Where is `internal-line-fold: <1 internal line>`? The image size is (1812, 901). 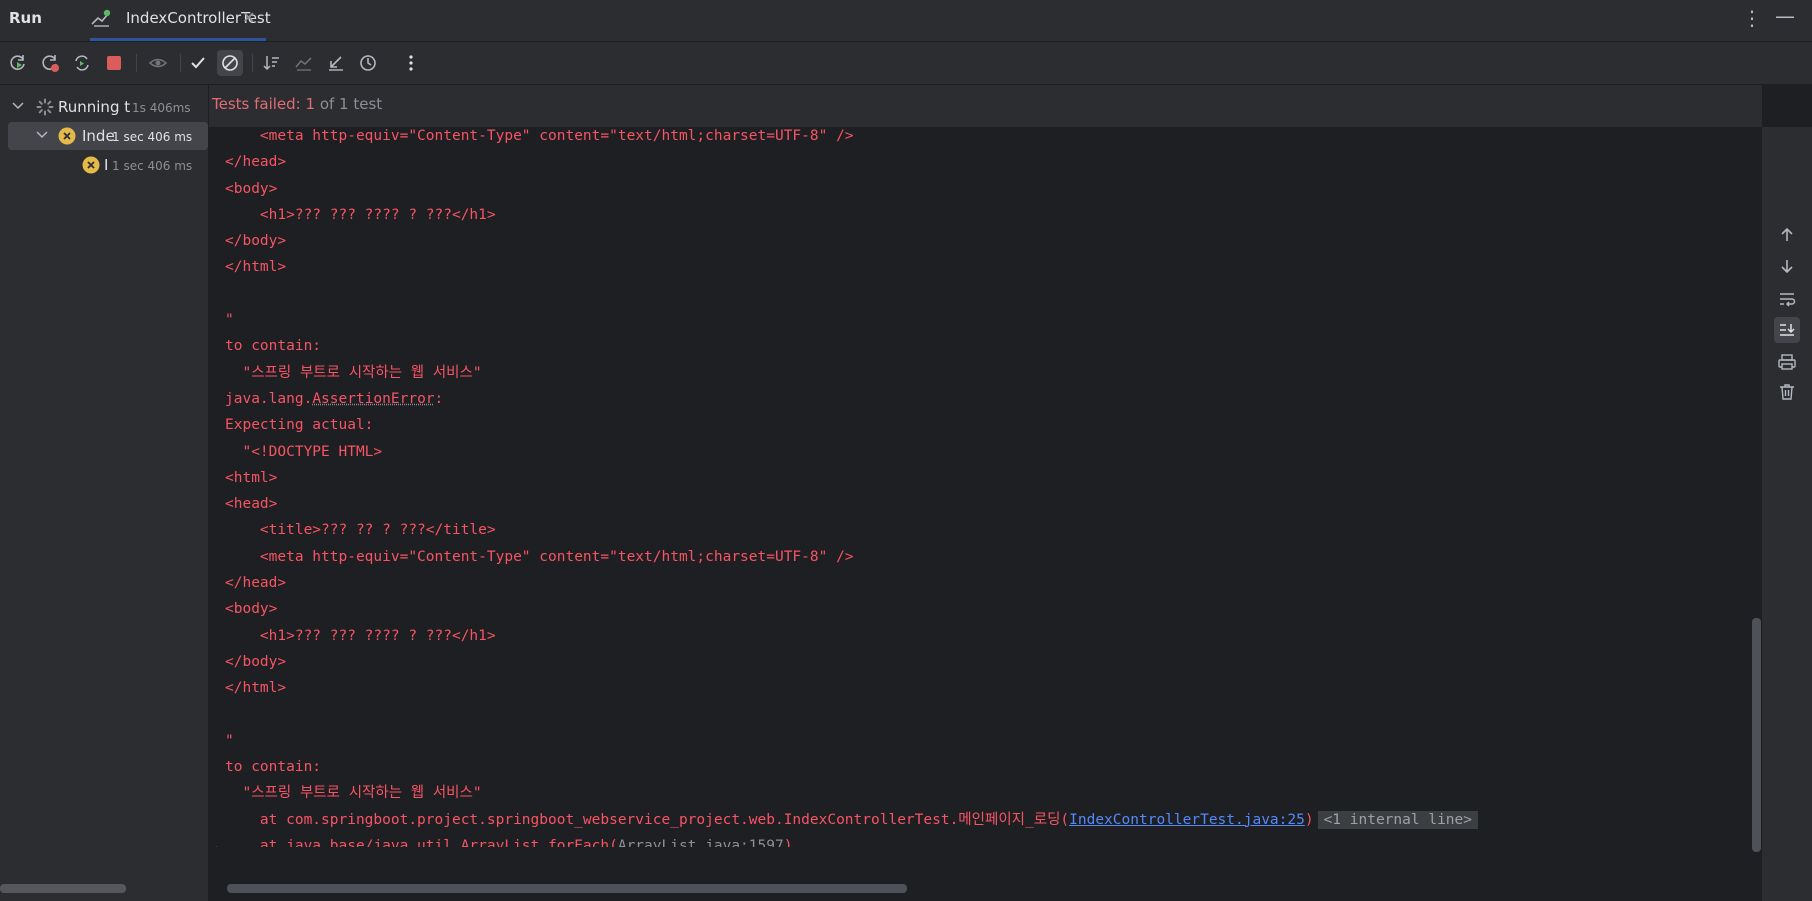 internal-line-fold: <1 internal line> is located at coordinates (1397, 819).